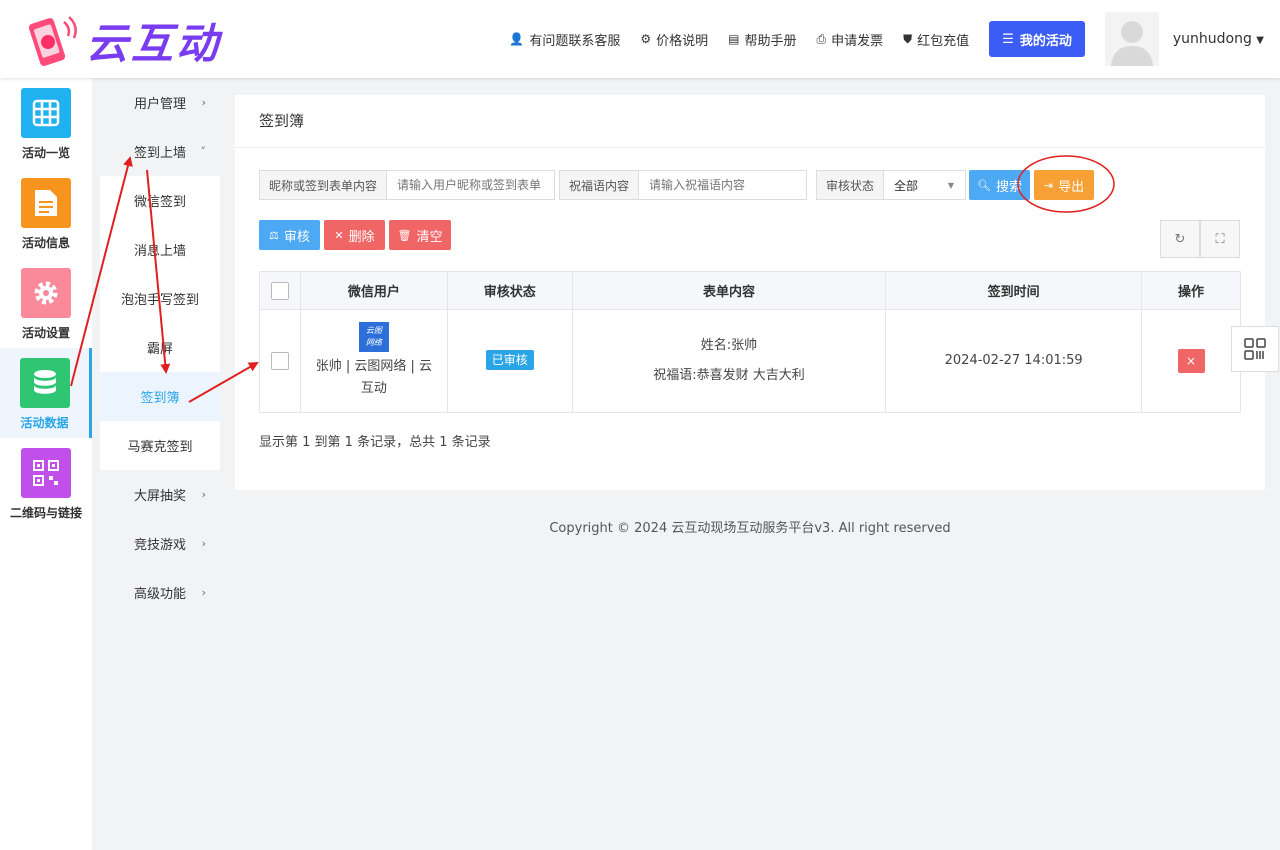  Describe the element at coordinates (1014, 361) in the screenshot. I see `time-cell: 2024-02-27 14:01:59` at that location.